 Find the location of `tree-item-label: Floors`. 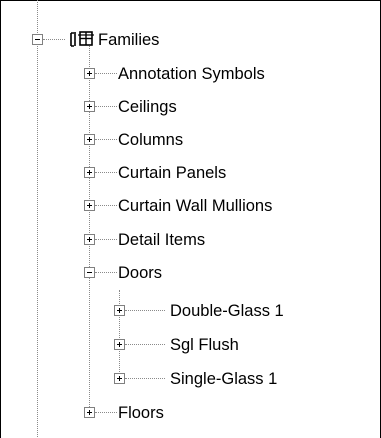

tree-item-label: Floors is located at coordinates (141, 413).